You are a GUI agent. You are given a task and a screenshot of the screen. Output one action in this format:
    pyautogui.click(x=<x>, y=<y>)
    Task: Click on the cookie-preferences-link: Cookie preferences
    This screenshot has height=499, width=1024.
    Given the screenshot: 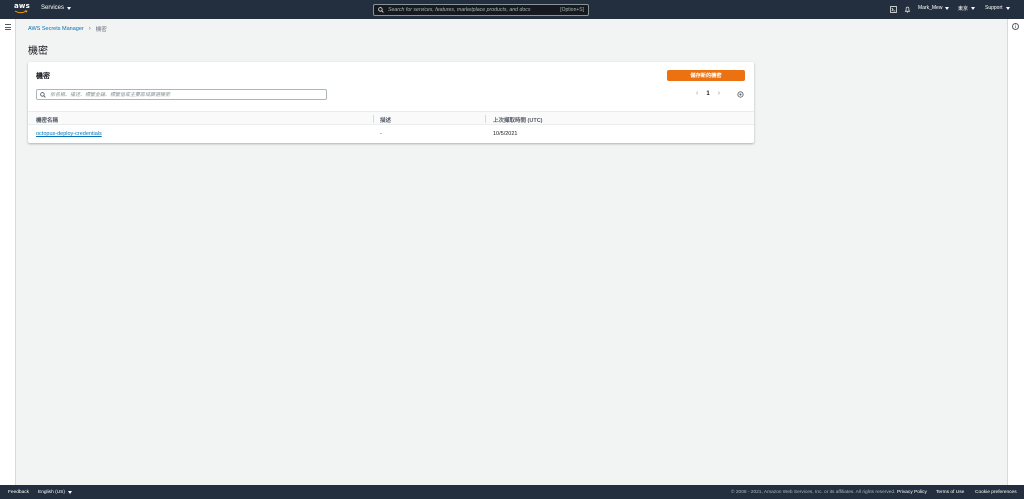 What is the action you would take?
    pyautogui.click(x=996, y=492)
    